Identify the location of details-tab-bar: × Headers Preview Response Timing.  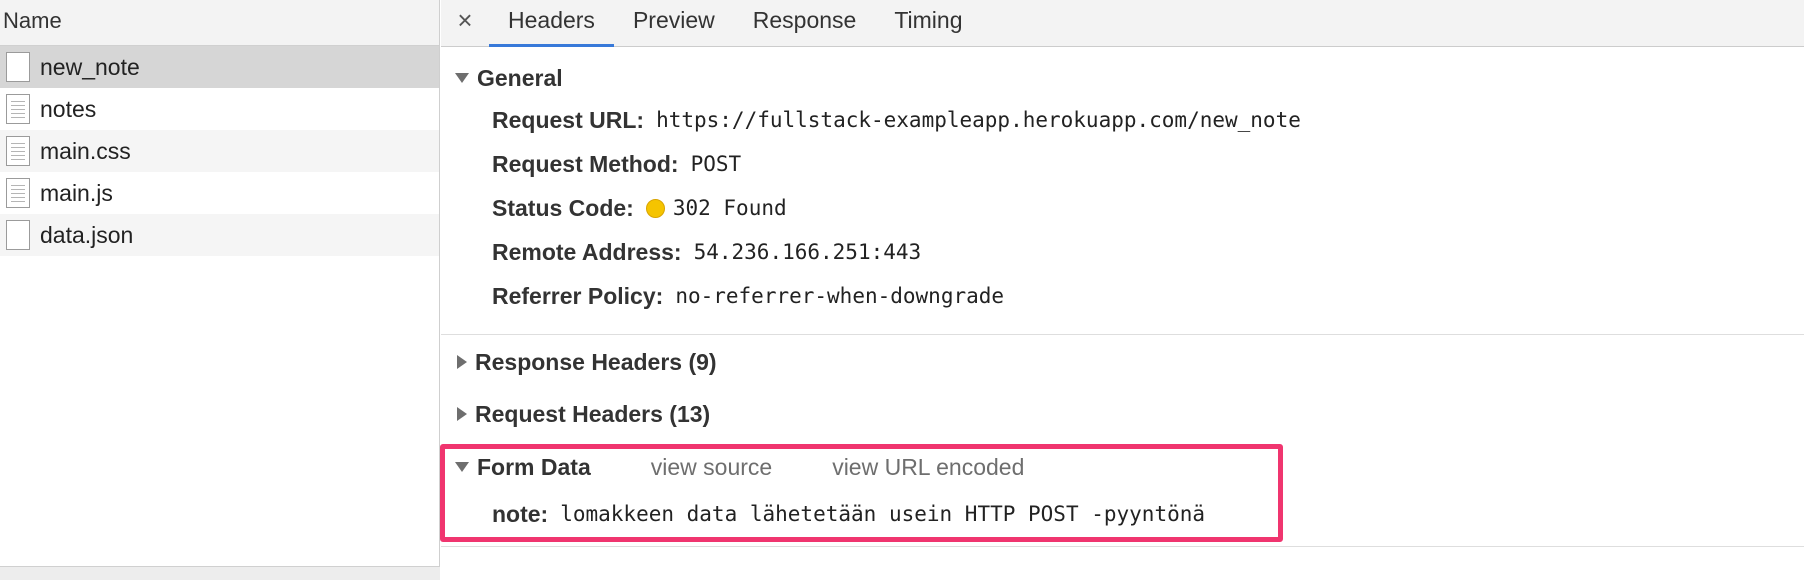
(1122, 23).